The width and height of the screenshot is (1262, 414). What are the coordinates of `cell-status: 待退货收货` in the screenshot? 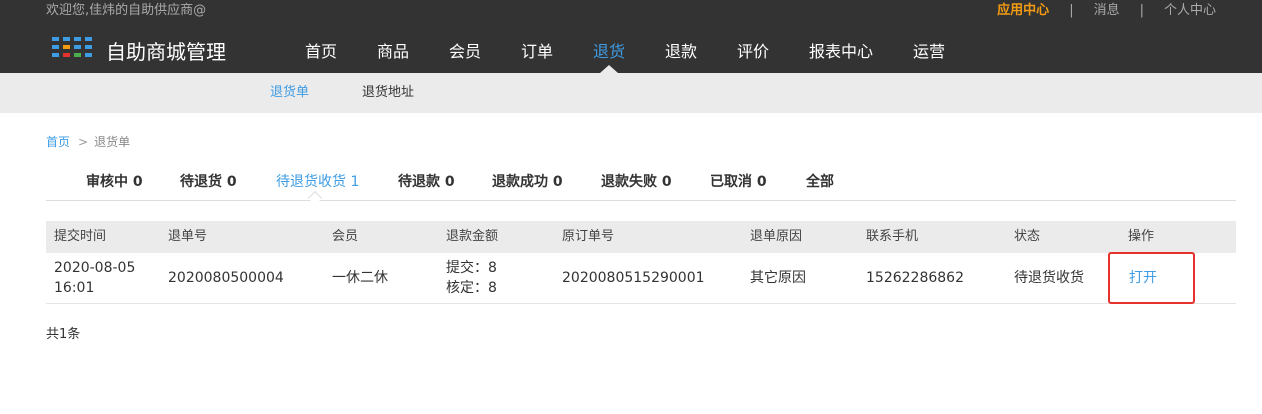 It's located at (1049, 278).